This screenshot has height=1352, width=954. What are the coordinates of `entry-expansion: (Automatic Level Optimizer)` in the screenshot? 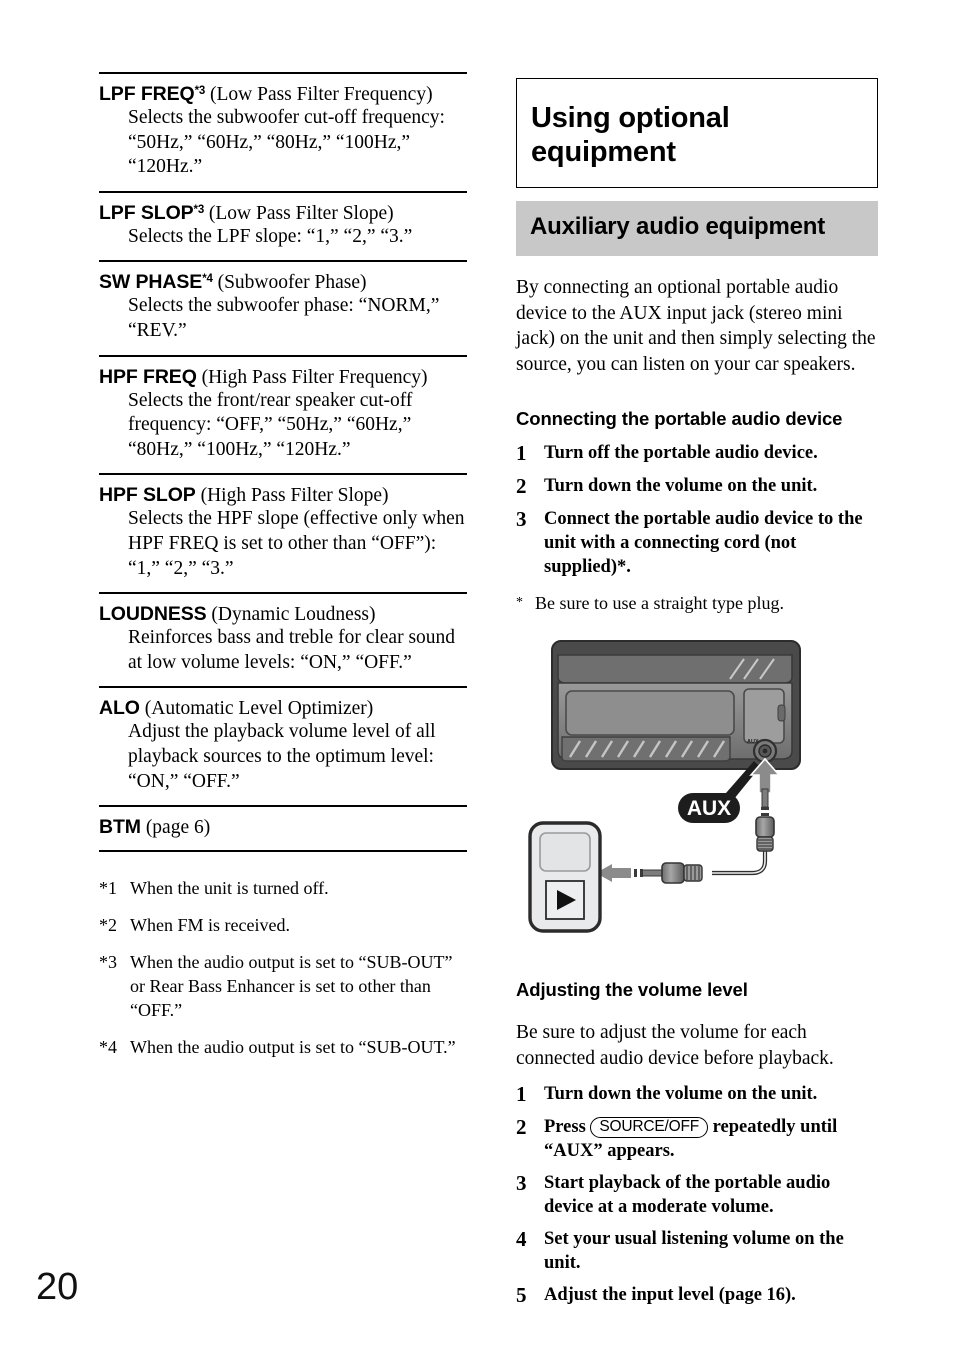 It's located at (256, 709).